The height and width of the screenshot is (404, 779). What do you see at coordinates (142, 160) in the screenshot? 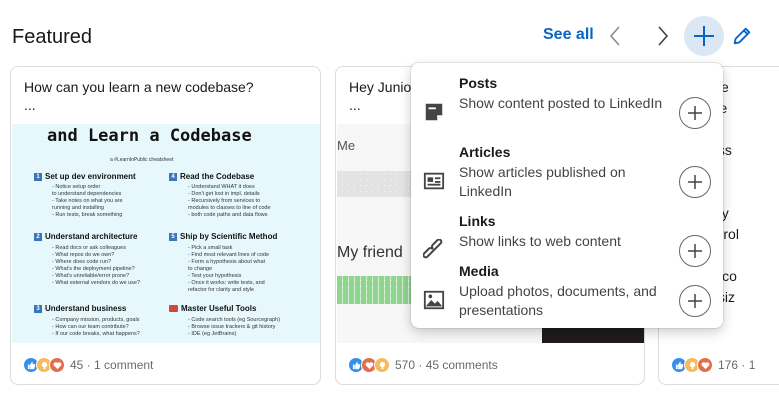
I see `cheatsheet-subtitle: a #LearnInPublic cheatsheet` at bounding box center [142, 160].